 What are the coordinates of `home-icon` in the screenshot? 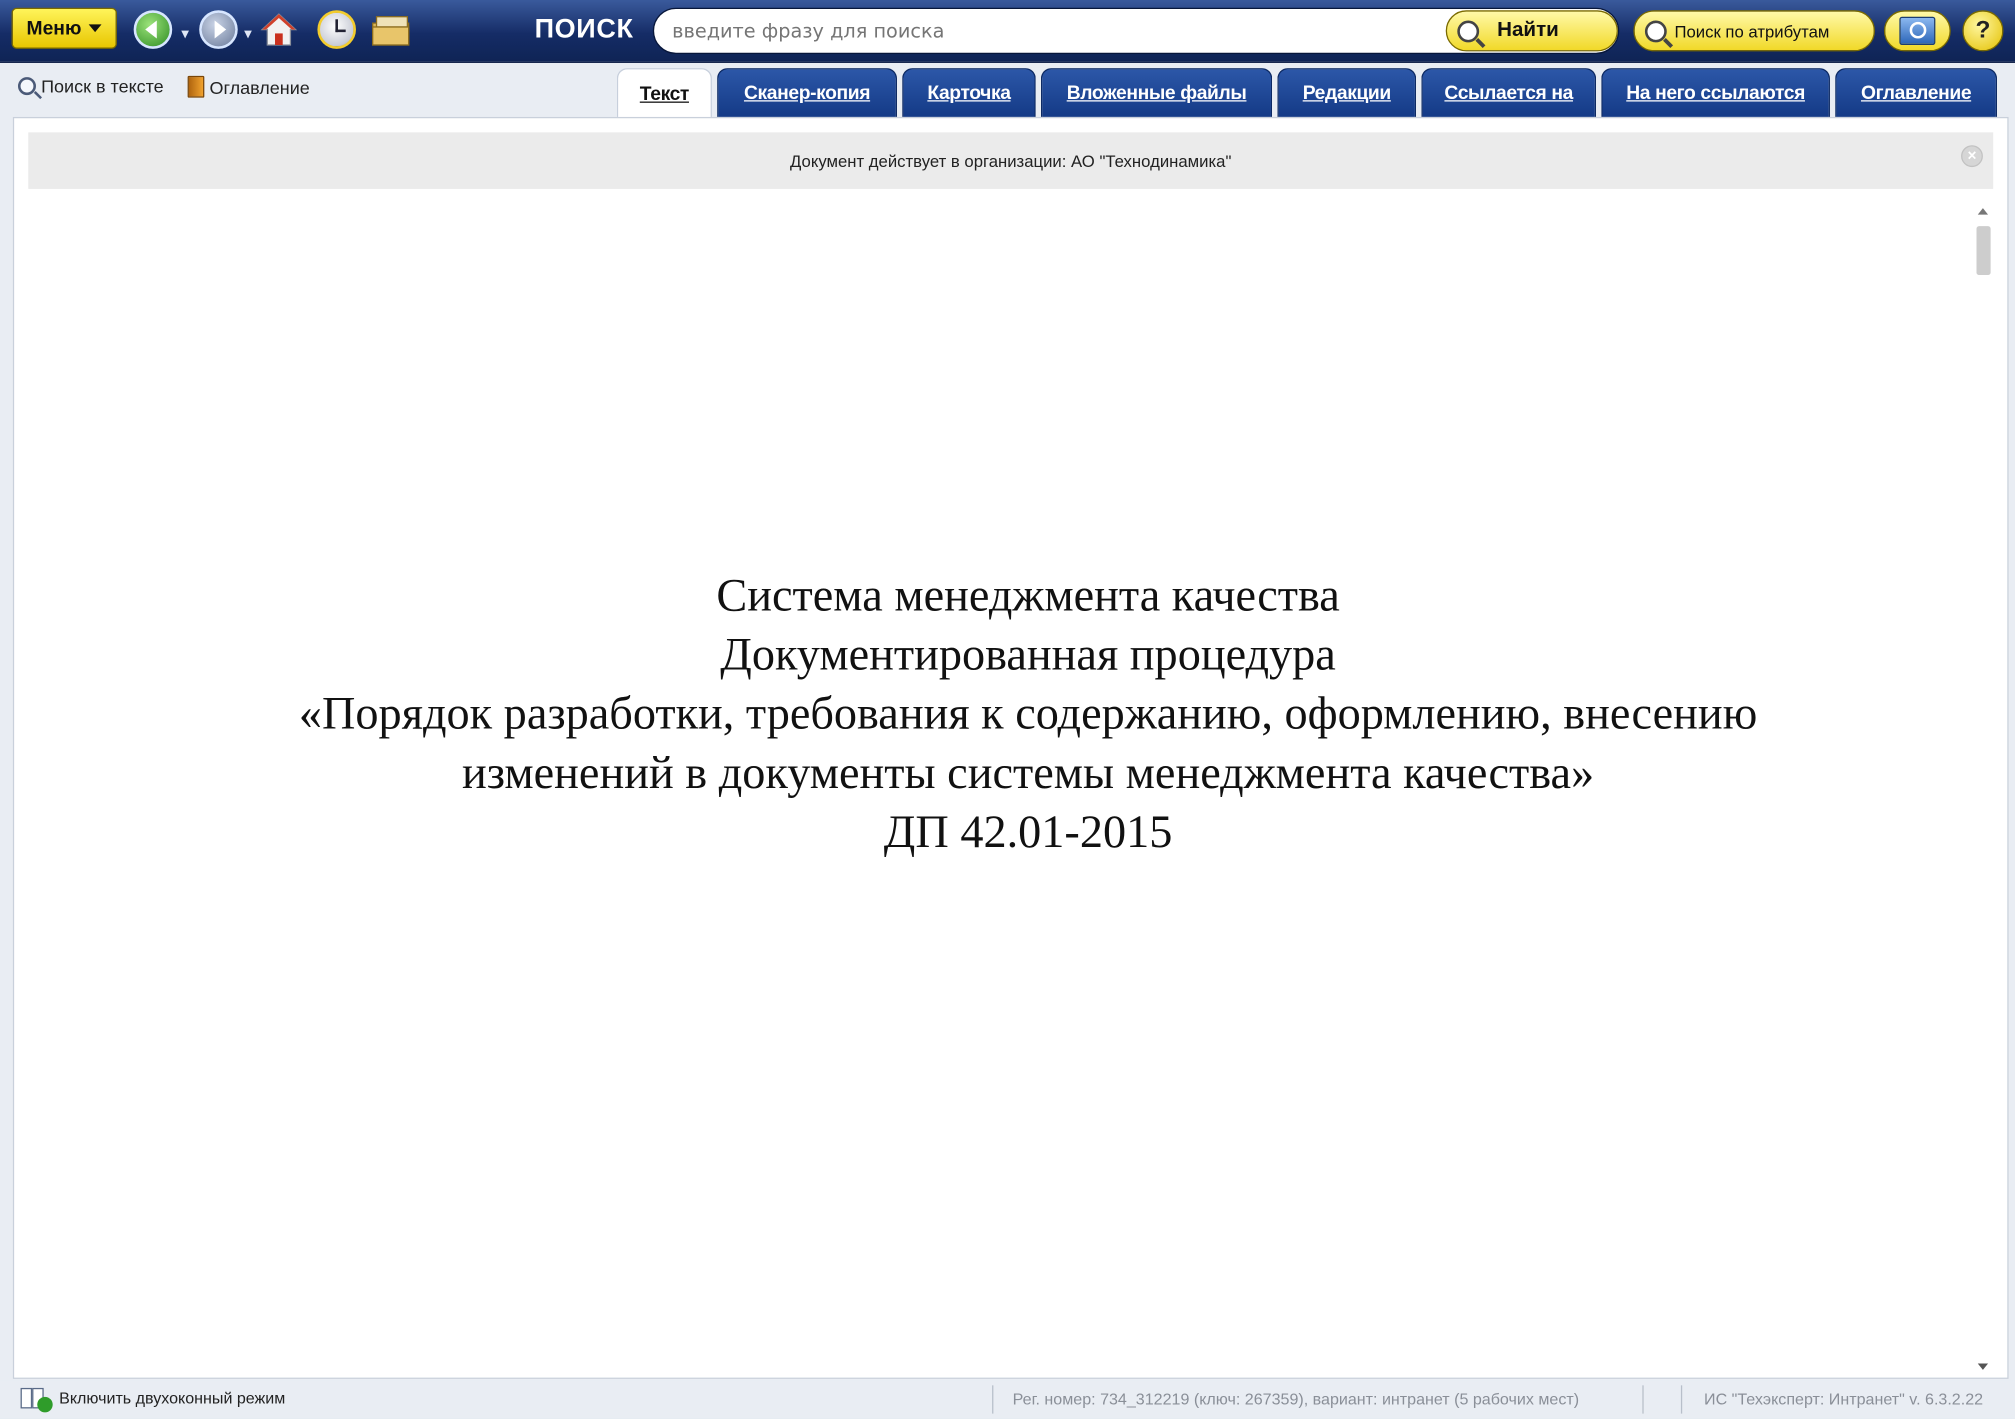 It's located at (279, 29).